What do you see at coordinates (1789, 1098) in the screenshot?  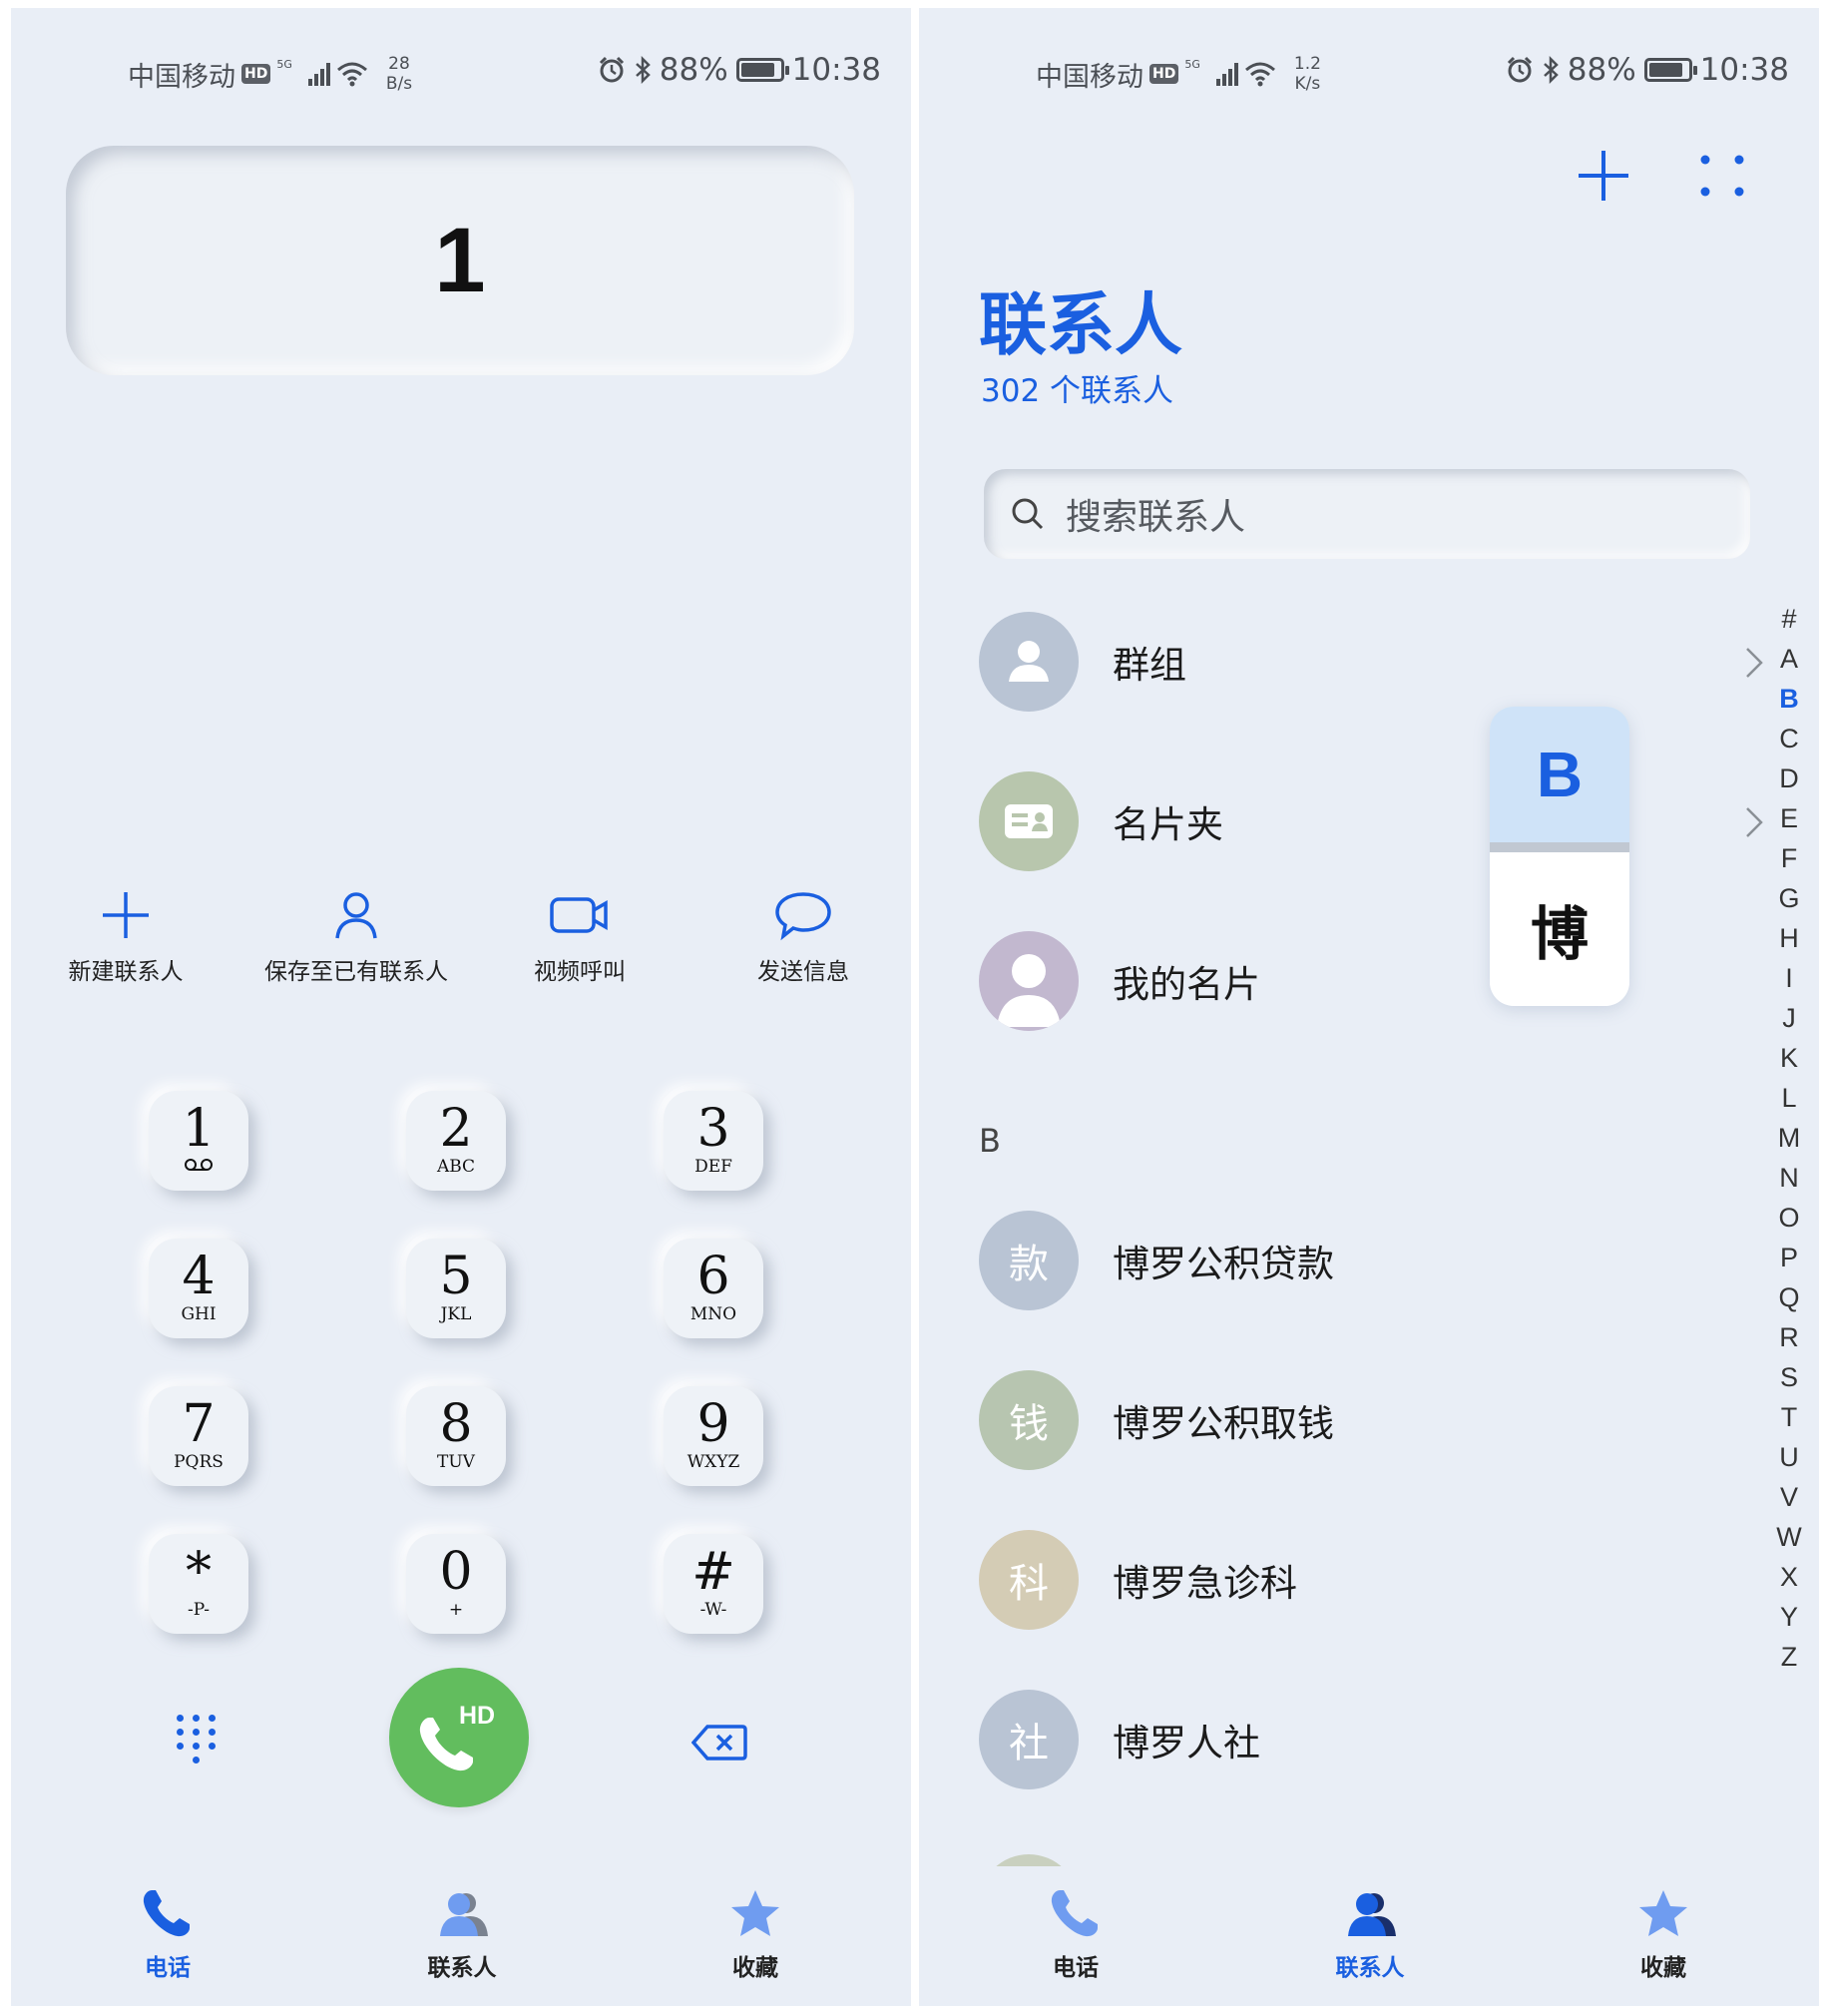 I see `alphabet-index-letter: L` at bounding box center [1789, 1098].